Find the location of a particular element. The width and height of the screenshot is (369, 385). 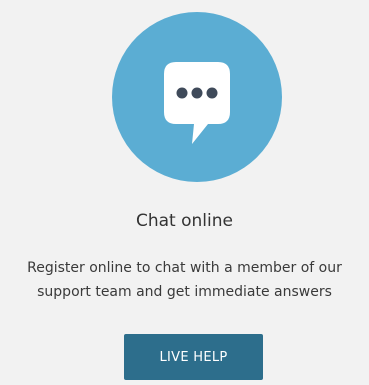

live-help-button: LIVE HELP is located at coordinates (193, 357).